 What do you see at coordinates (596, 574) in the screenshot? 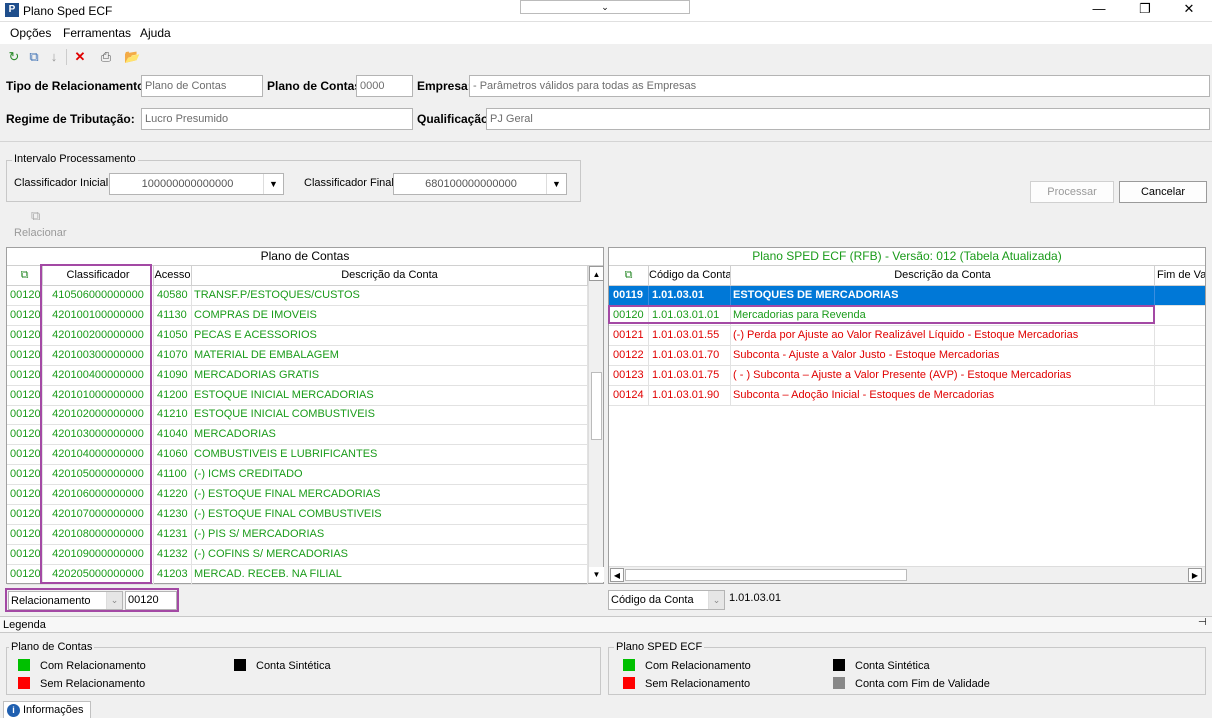
I see `scroll-down-arrow: ▼` at bounding box center [596, 574].